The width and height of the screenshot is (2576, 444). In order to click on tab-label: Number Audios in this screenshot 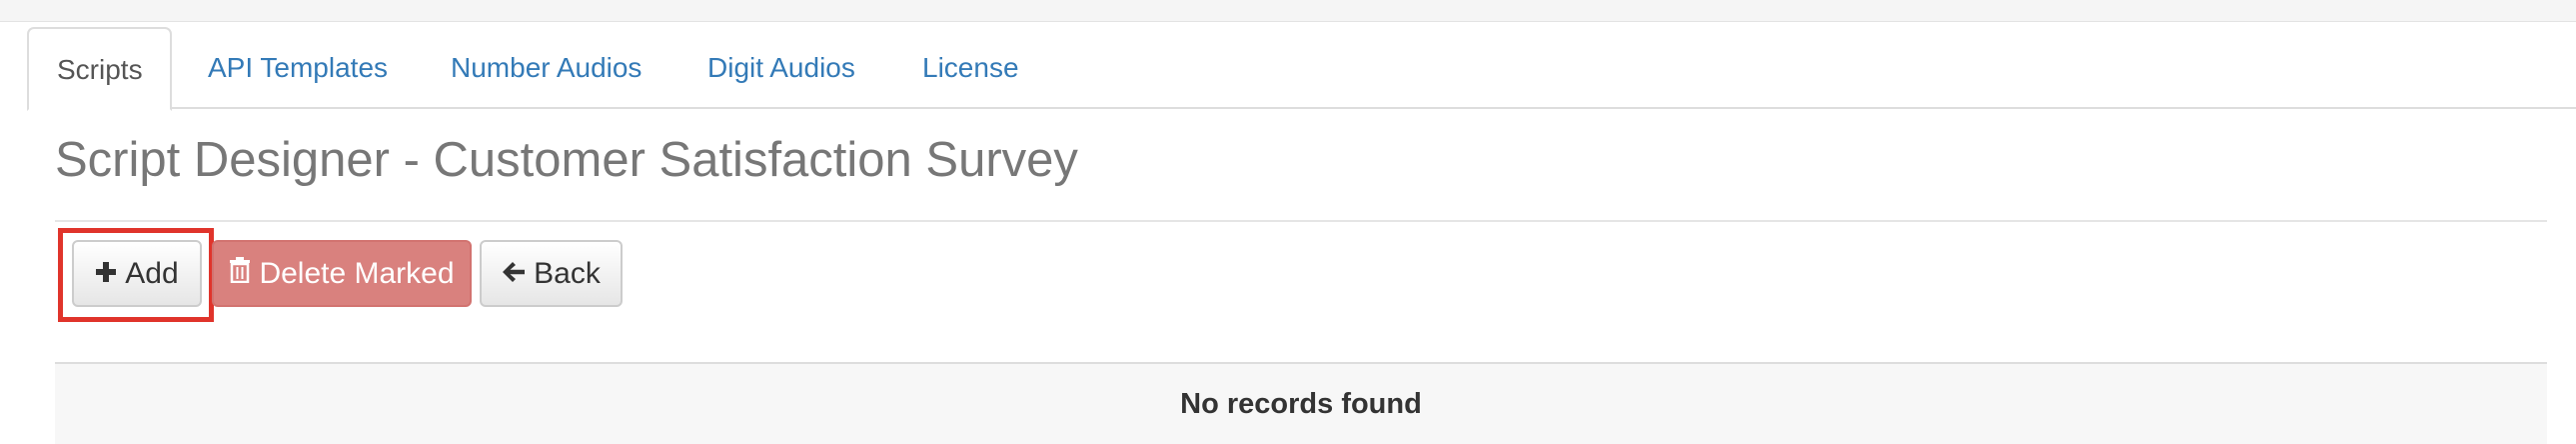, I will do `click(547, 67)`.